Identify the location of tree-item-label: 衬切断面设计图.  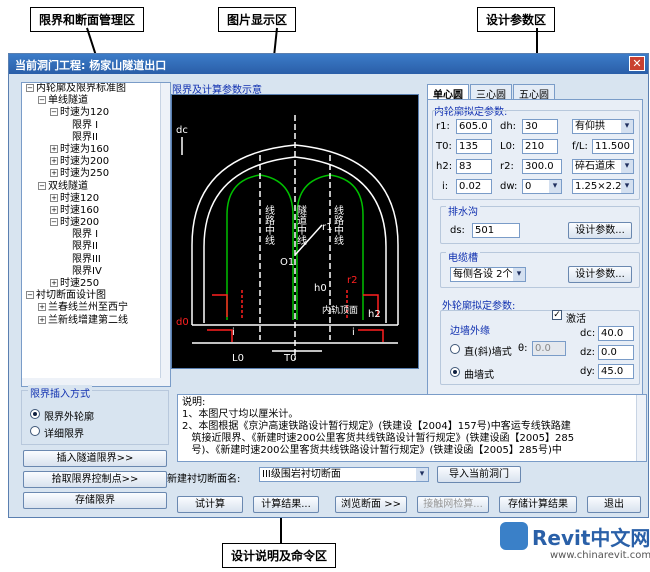
(71, 296).